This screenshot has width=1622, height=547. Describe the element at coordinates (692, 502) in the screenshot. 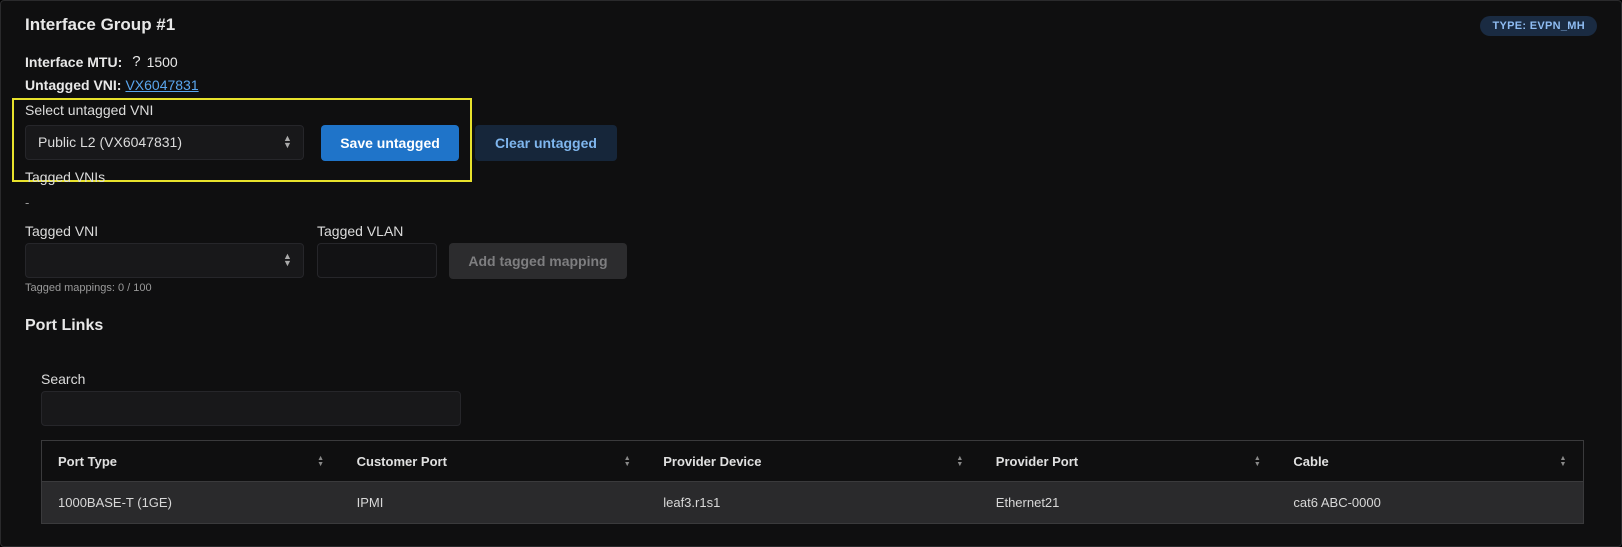

I see `cell-provider-device: leaf3.r1s1` at that location.